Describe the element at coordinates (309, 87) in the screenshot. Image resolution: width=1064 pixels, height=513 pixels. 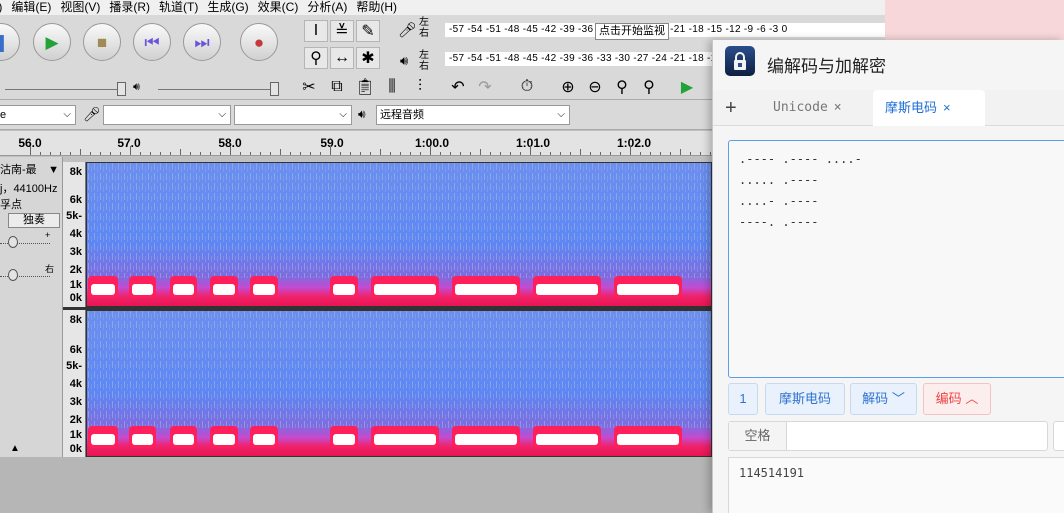
I see `cut-button: ✂` at that location.